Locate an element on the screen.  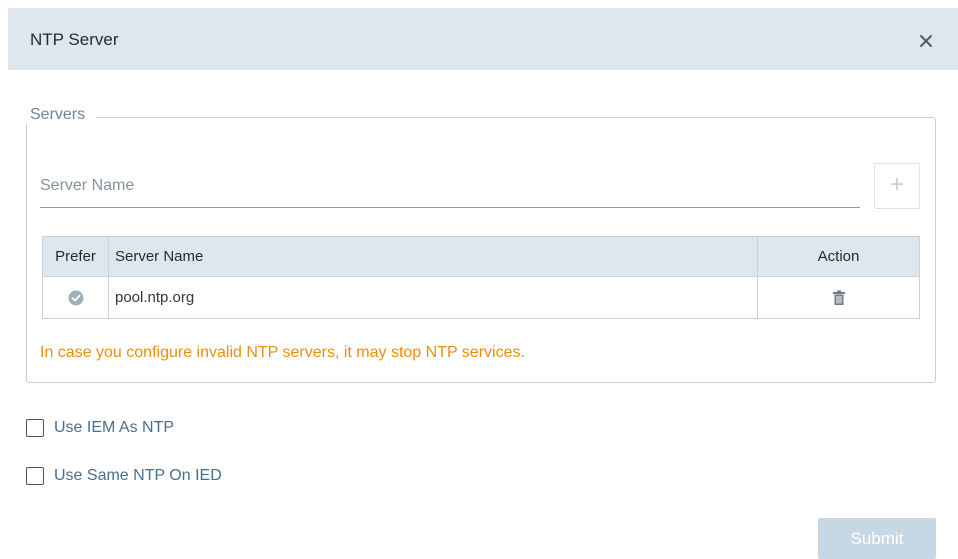
dialog-header: NTP Server is located at coordinates (483, 39).